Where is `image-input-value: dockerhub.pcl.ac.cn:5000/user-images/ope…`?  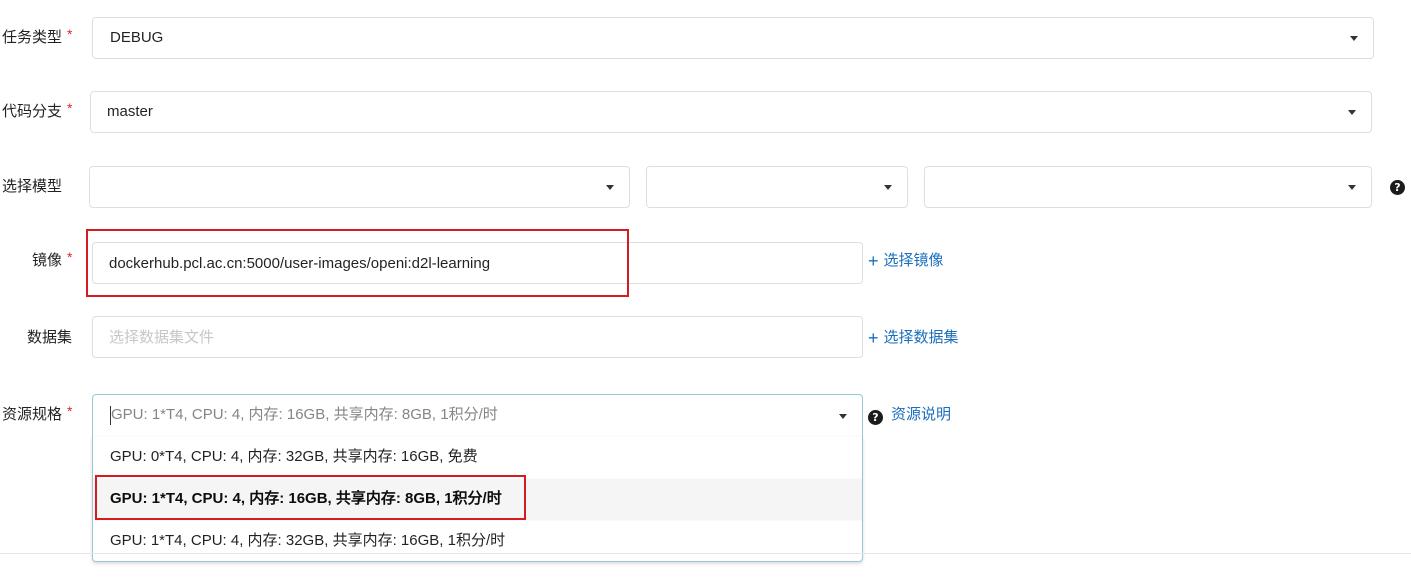 image-input-value: dockerhub.pcl.ac.cn:5000/user-images/ope… is located at coordinates (300, 263).